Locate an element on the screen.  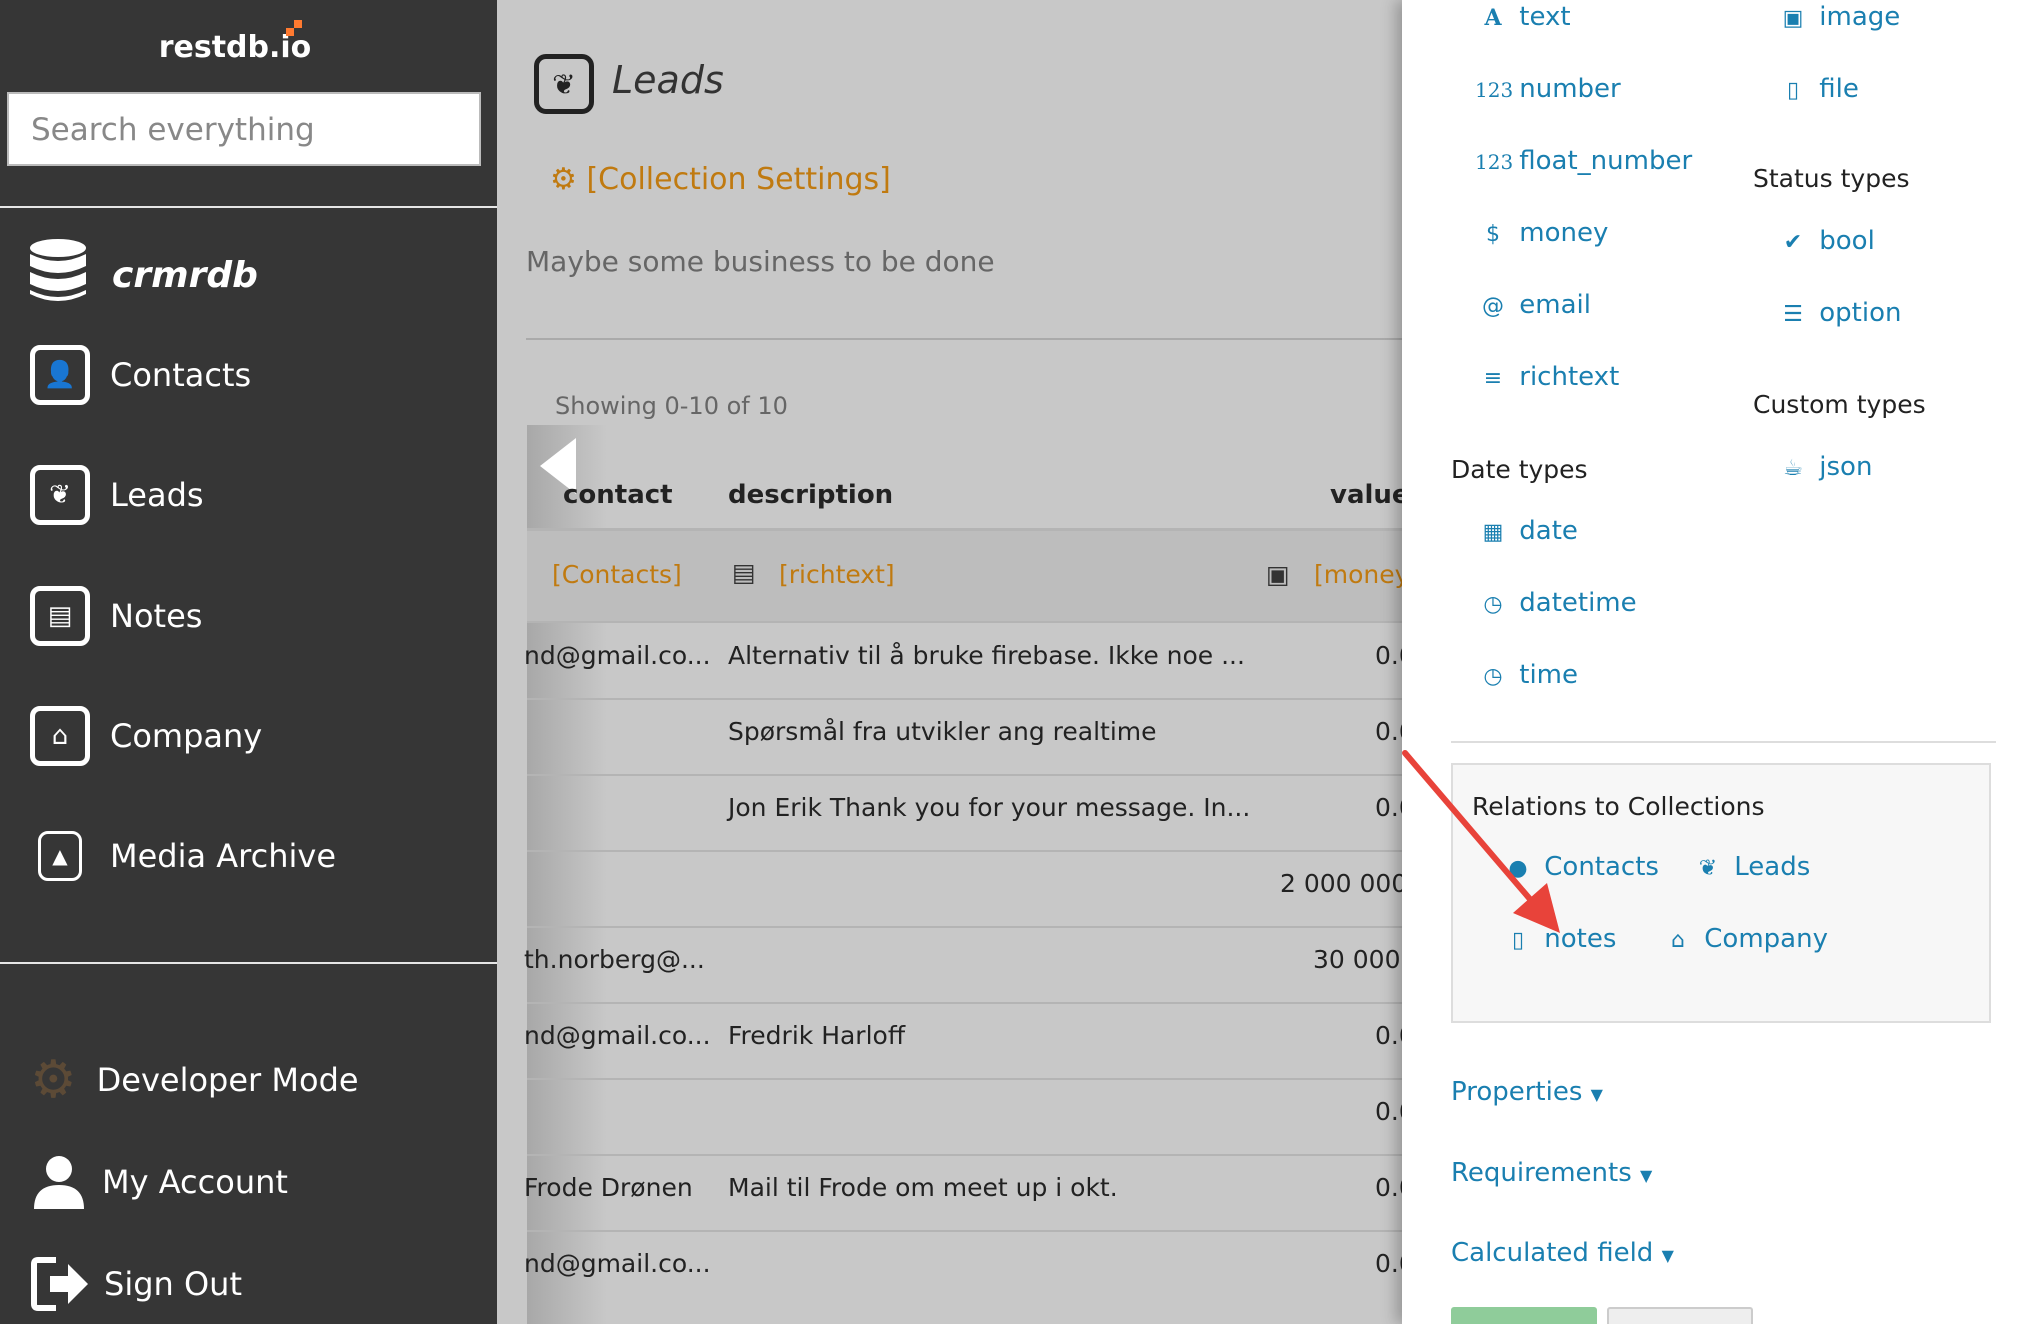
my-account-label: My Account is located at coordinates (195, 1182).